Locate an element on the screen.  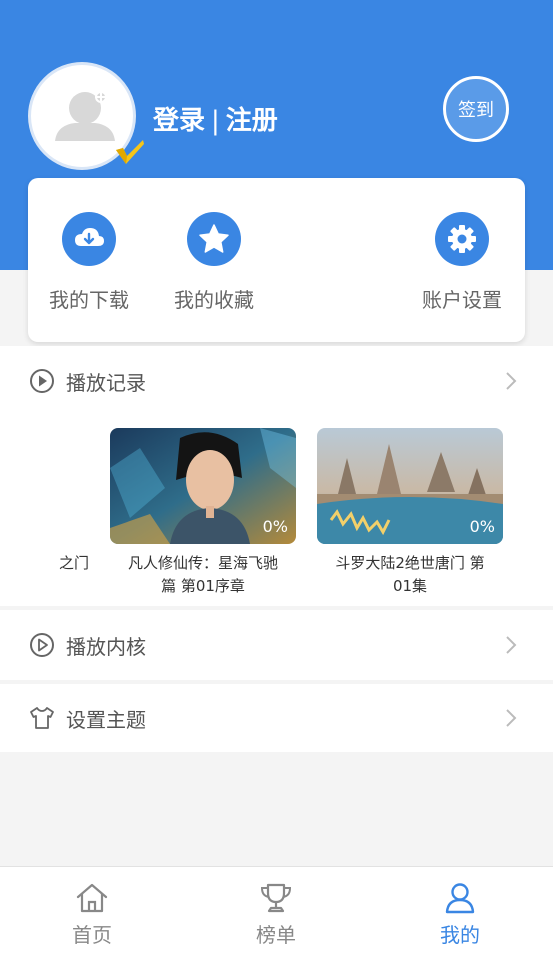
account-settings-button: 账户设置 is located at coordinates (462, 260).